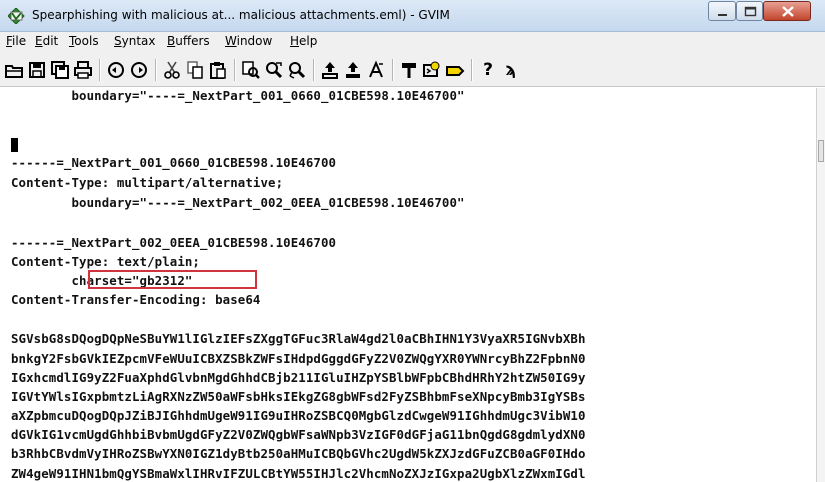  What do you see at coordinates (251, 70) in the screenshot?
I see `replace-icon` at bounding box center [251, 70].